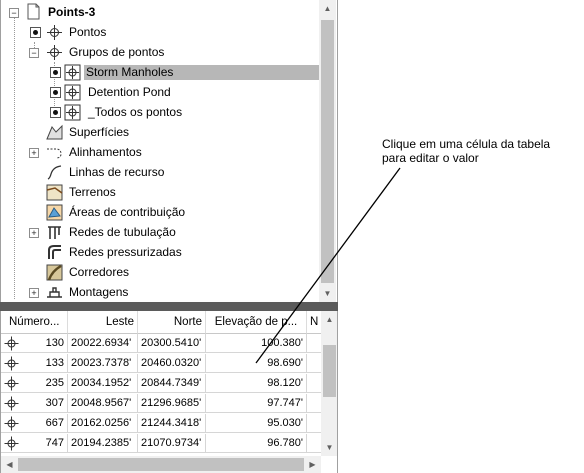  I want to click on callout-leader-line, so click(328, 265).